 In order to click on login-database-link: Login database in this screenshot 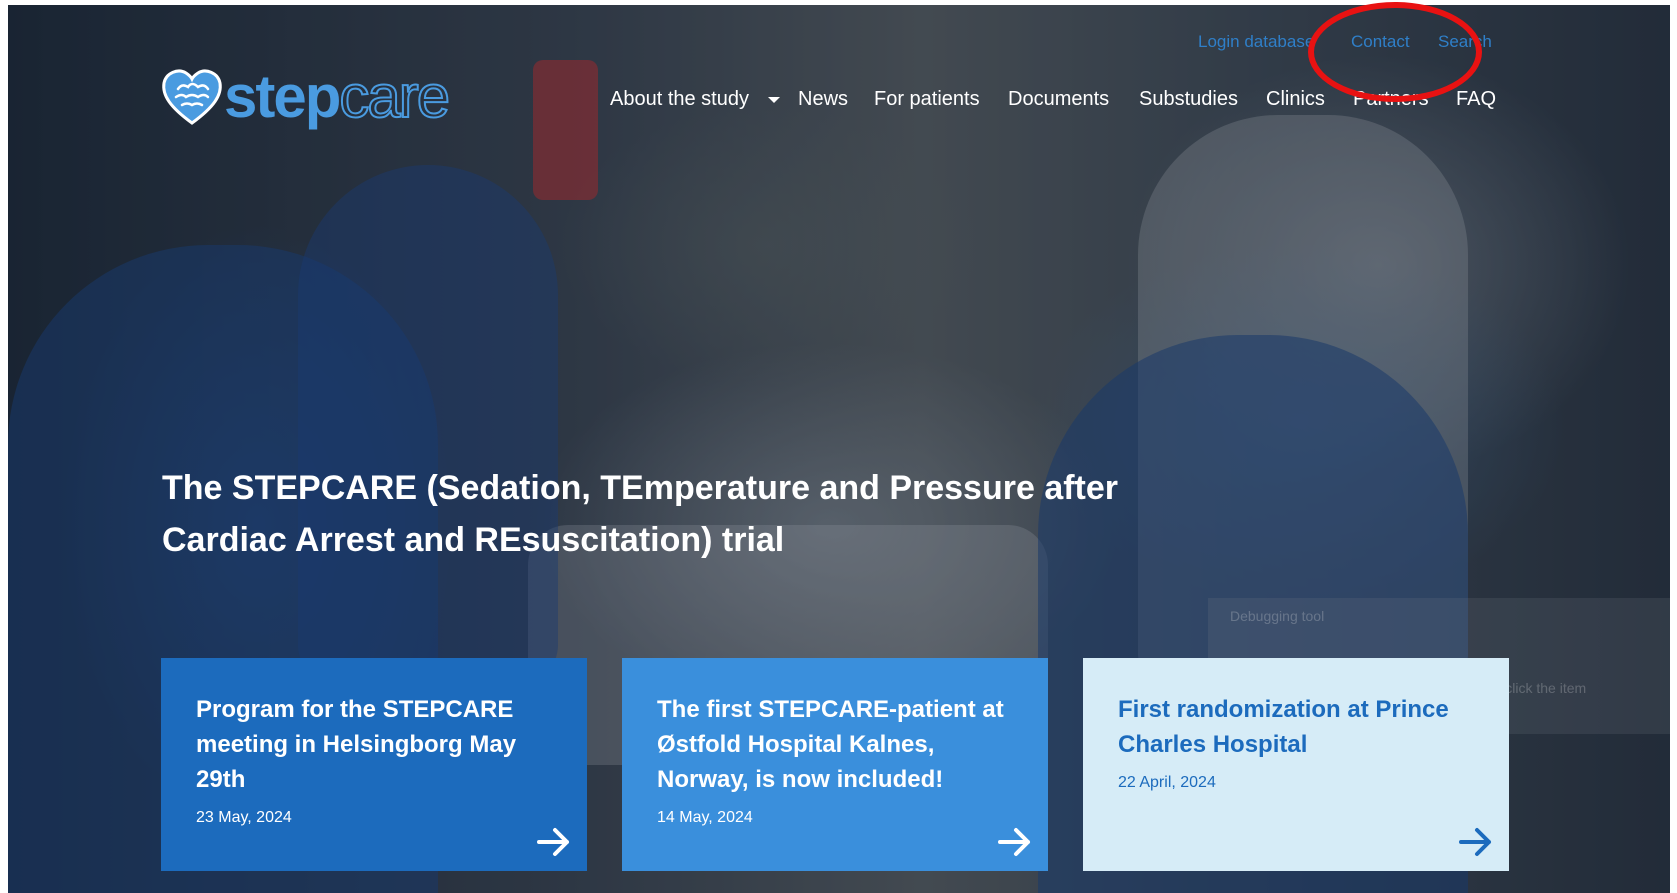, I will do `click(1256, 42)`.